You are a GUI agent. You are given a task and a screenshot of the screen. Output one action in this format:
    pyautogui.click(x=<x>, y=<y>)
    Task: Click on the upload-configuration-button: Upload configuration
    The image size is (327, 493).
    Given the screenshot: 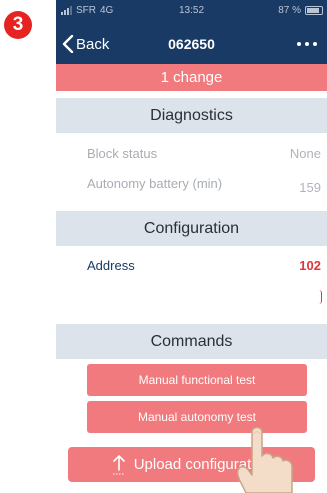 What is the action you would take?
    pyautogui.click(x=191, y=464)
    